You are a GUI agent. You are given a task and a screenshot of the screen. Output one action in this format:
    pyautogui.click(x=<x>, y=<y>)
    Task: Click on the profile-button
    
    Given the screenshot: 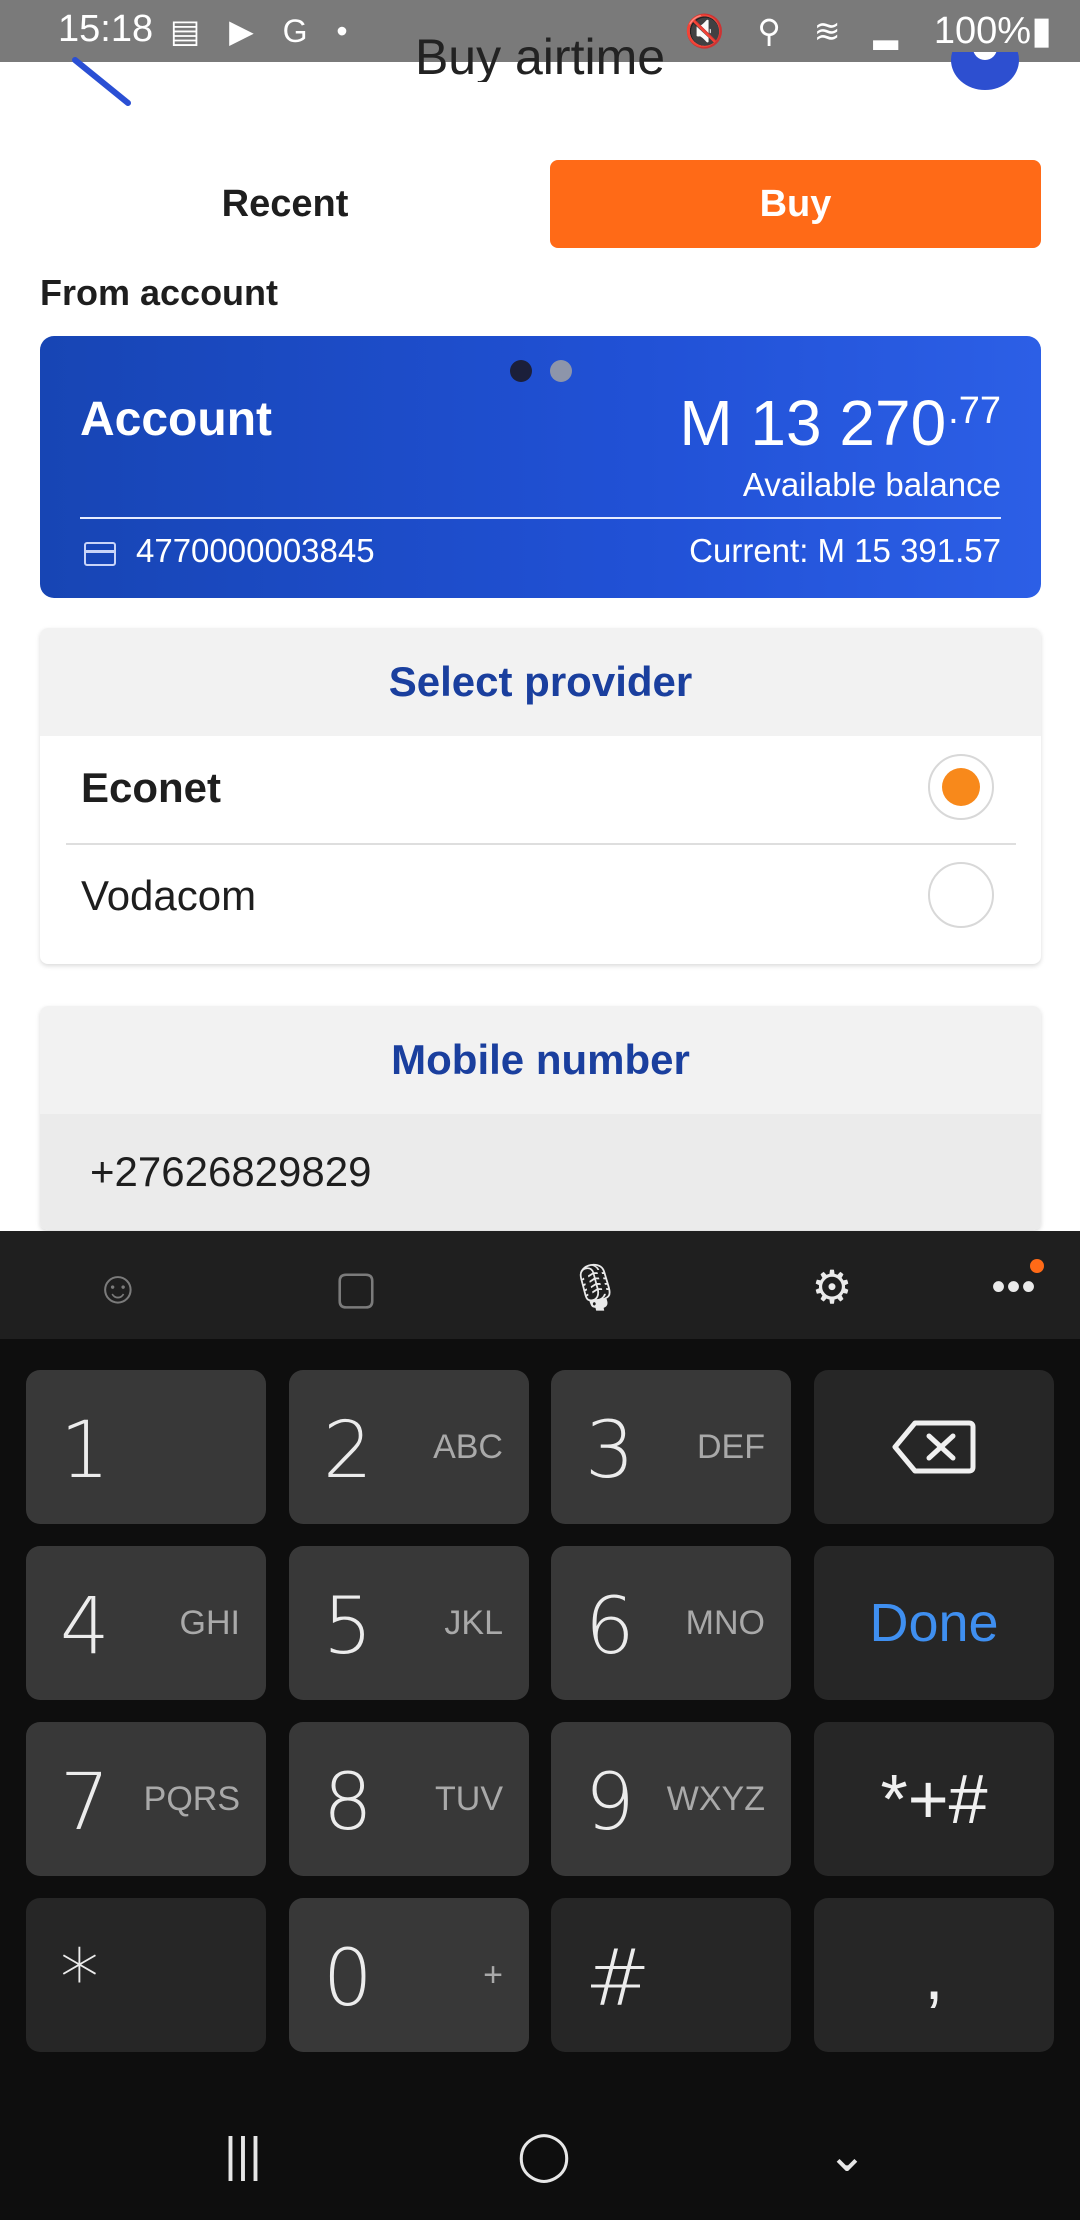 What is the action you would take?
    pyautogui.click(x=985, y=66)
    